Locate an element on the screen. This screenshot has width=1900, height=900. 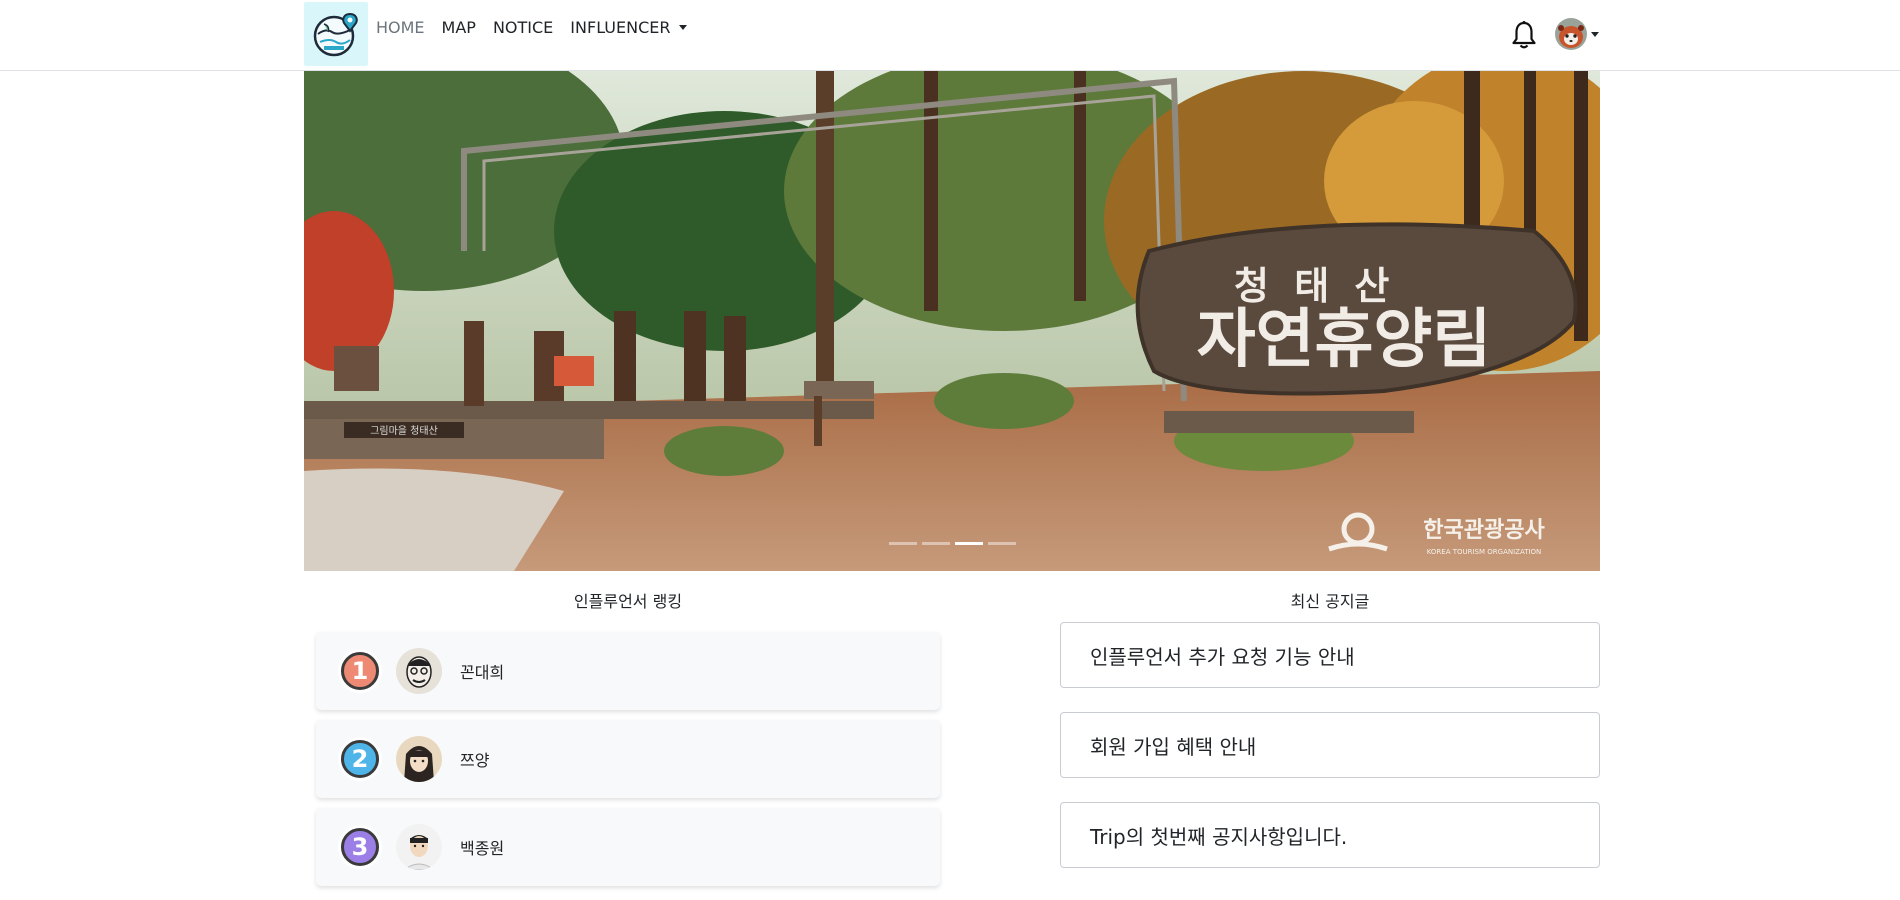
influencer-name: 백종원 is located at coordinates (482, 848).